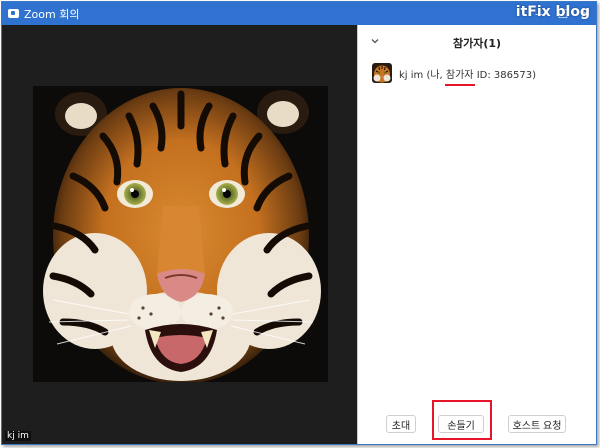  What do you see at coordinates (459, 84) in the screenshot?
I see `red-underline-annotation` at bounding box center [459, 84].